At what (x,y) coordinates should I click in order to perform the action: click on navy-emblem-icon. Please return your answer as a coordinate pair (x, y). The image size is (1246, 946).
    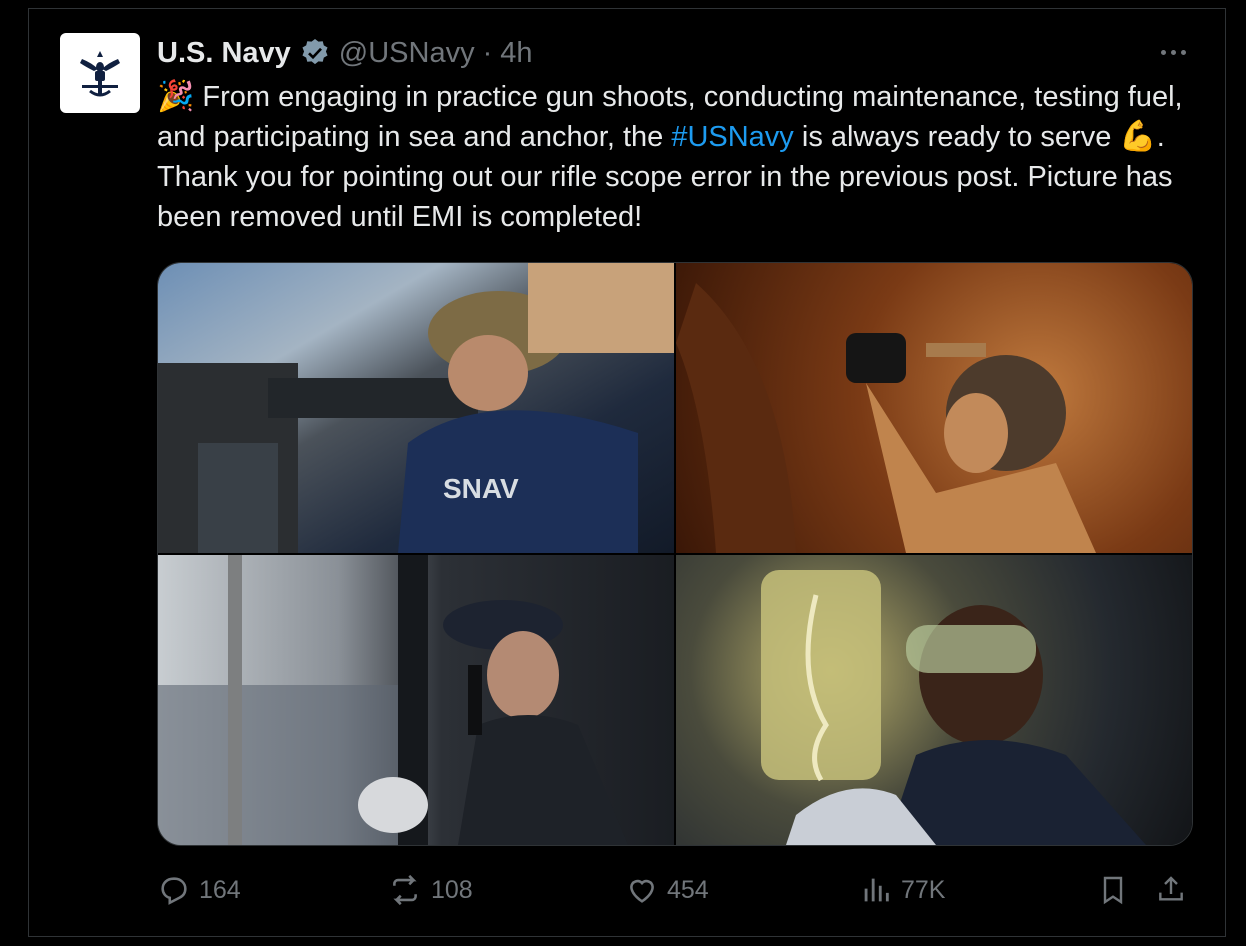
    Looking at the image, I should click on (100, 74).